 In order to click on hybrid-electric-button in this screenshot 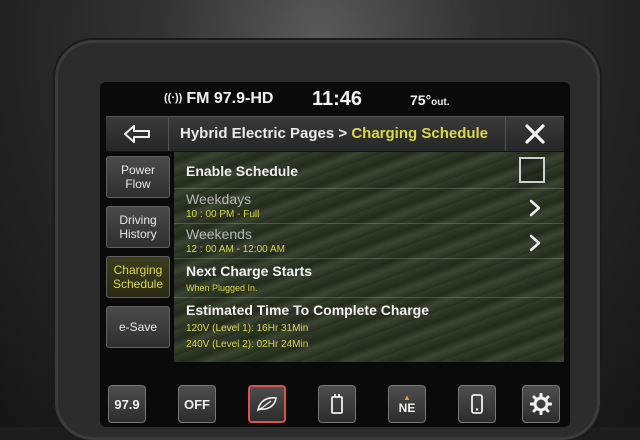, I will do `click(267, 404)`.